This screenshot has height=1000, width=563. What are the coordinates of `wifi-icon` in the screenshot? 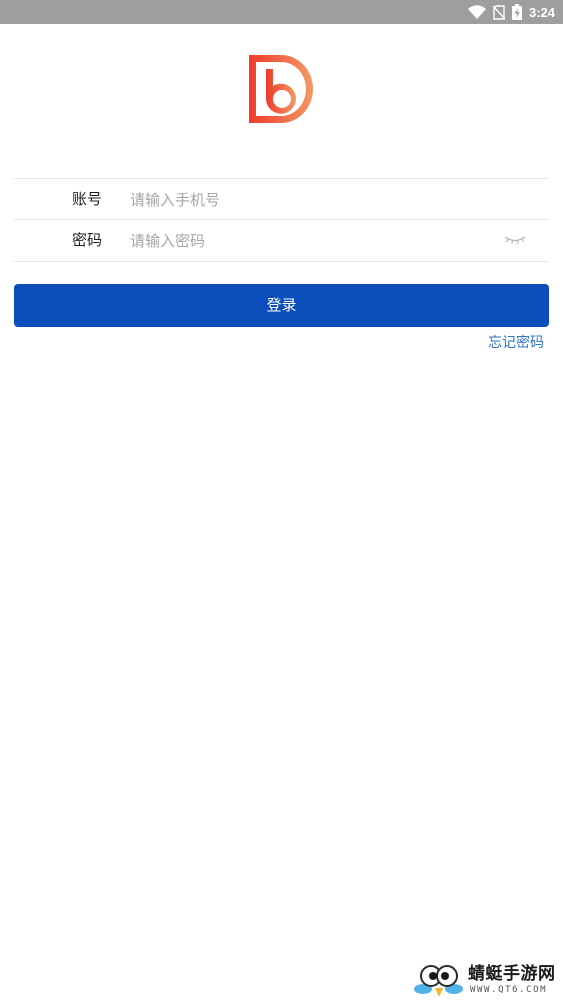 It's located at (476, 12).